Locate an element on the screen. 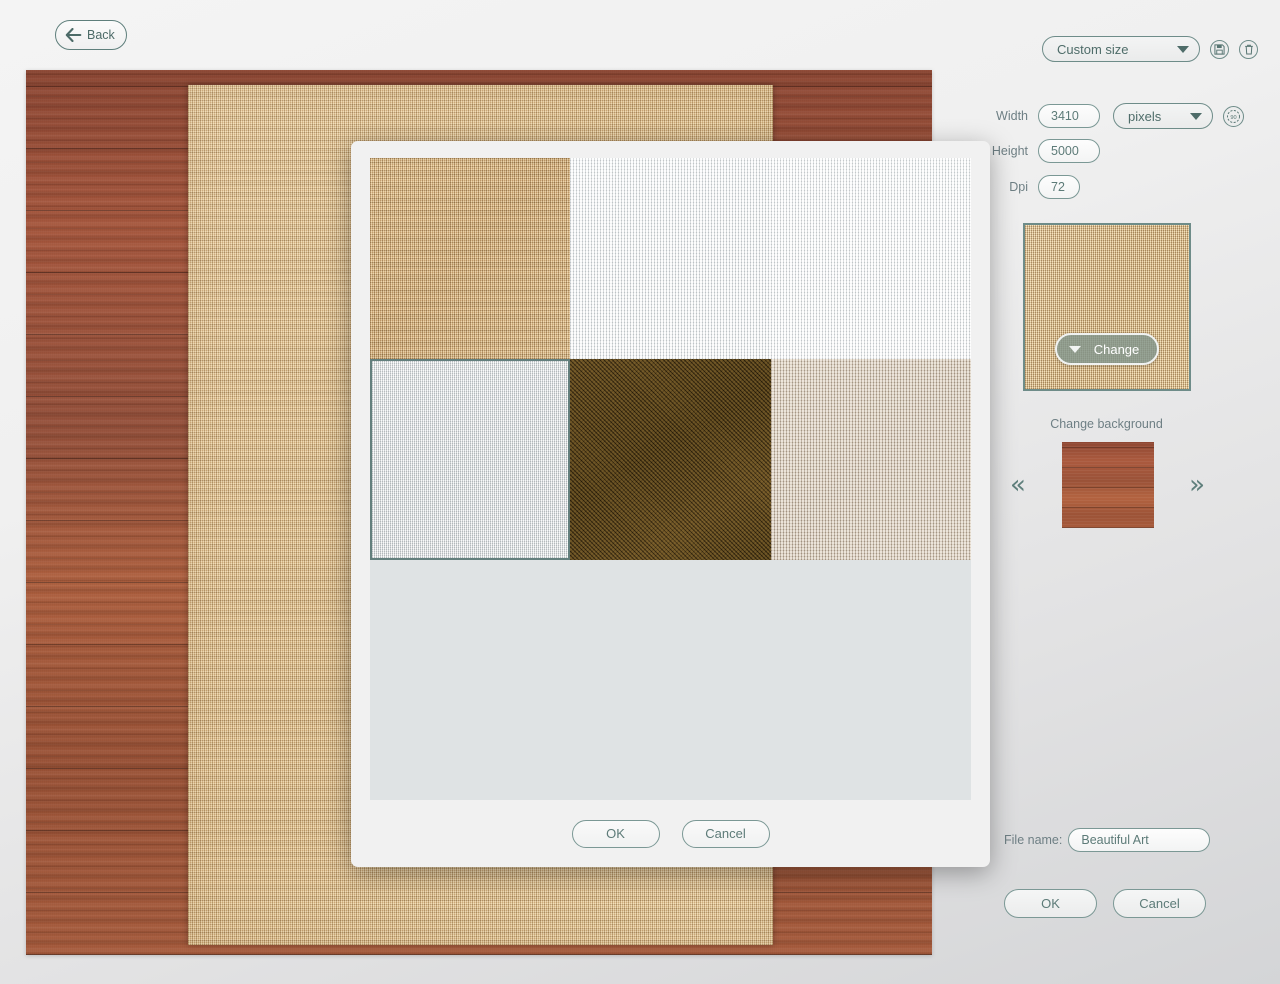 Image resolution: width=1280 pixels, height=984 pixels. back-button-label: Back is located at coordinates (101, 35).